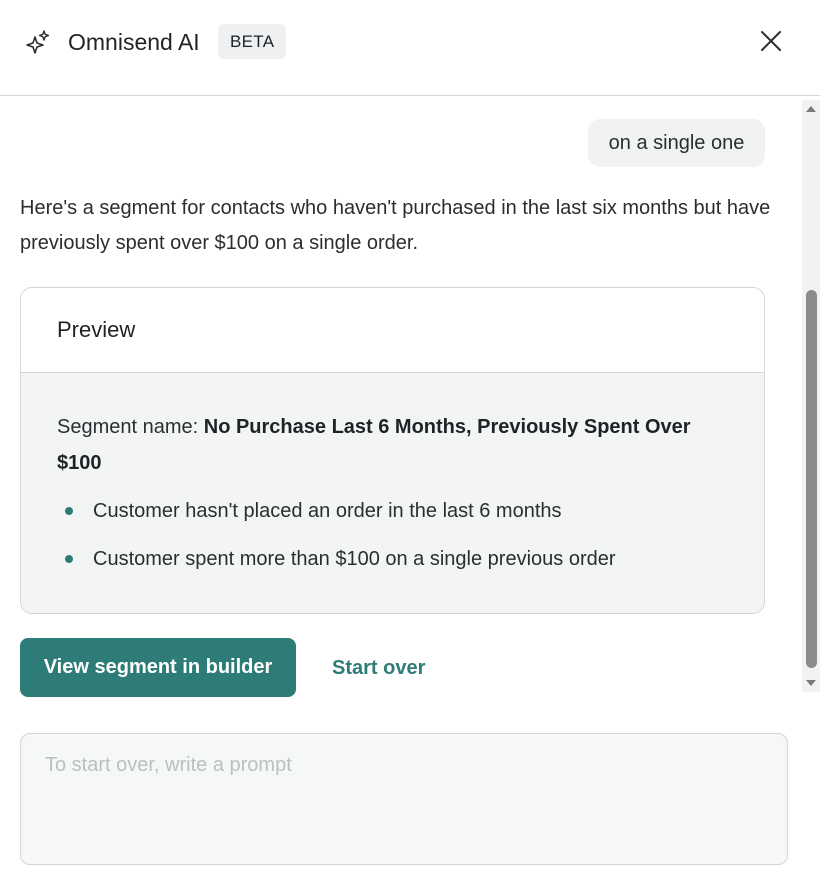 The height and width of the screenshot is (892, 820). I want to click on segment-name-label: Segment name:, so click(130, 427).